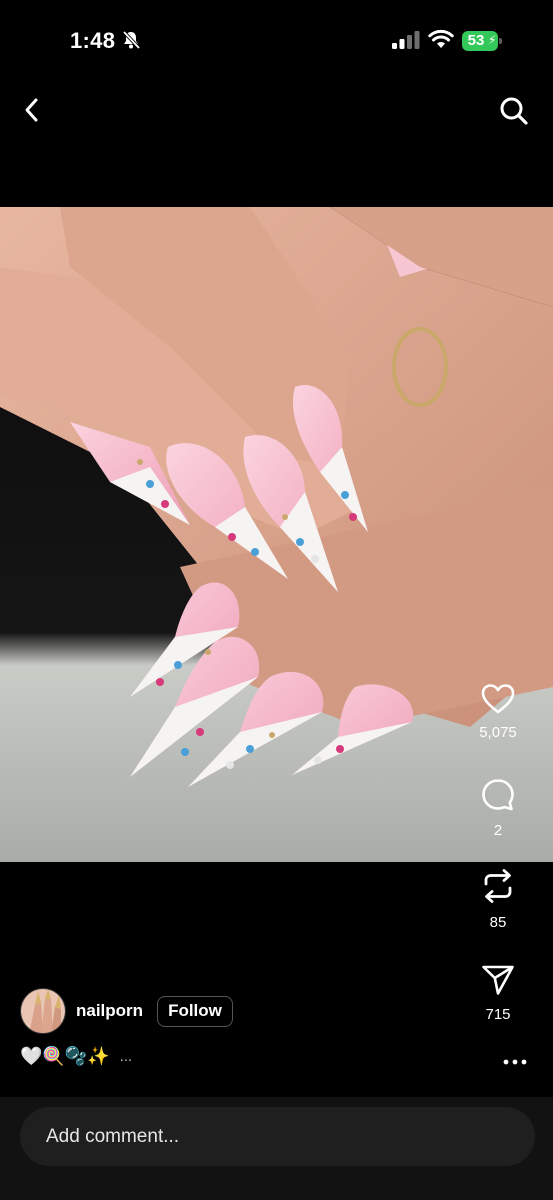 This screenshot has width=553, height=1200. I want to click on share-action: 715, so click(498, 993).